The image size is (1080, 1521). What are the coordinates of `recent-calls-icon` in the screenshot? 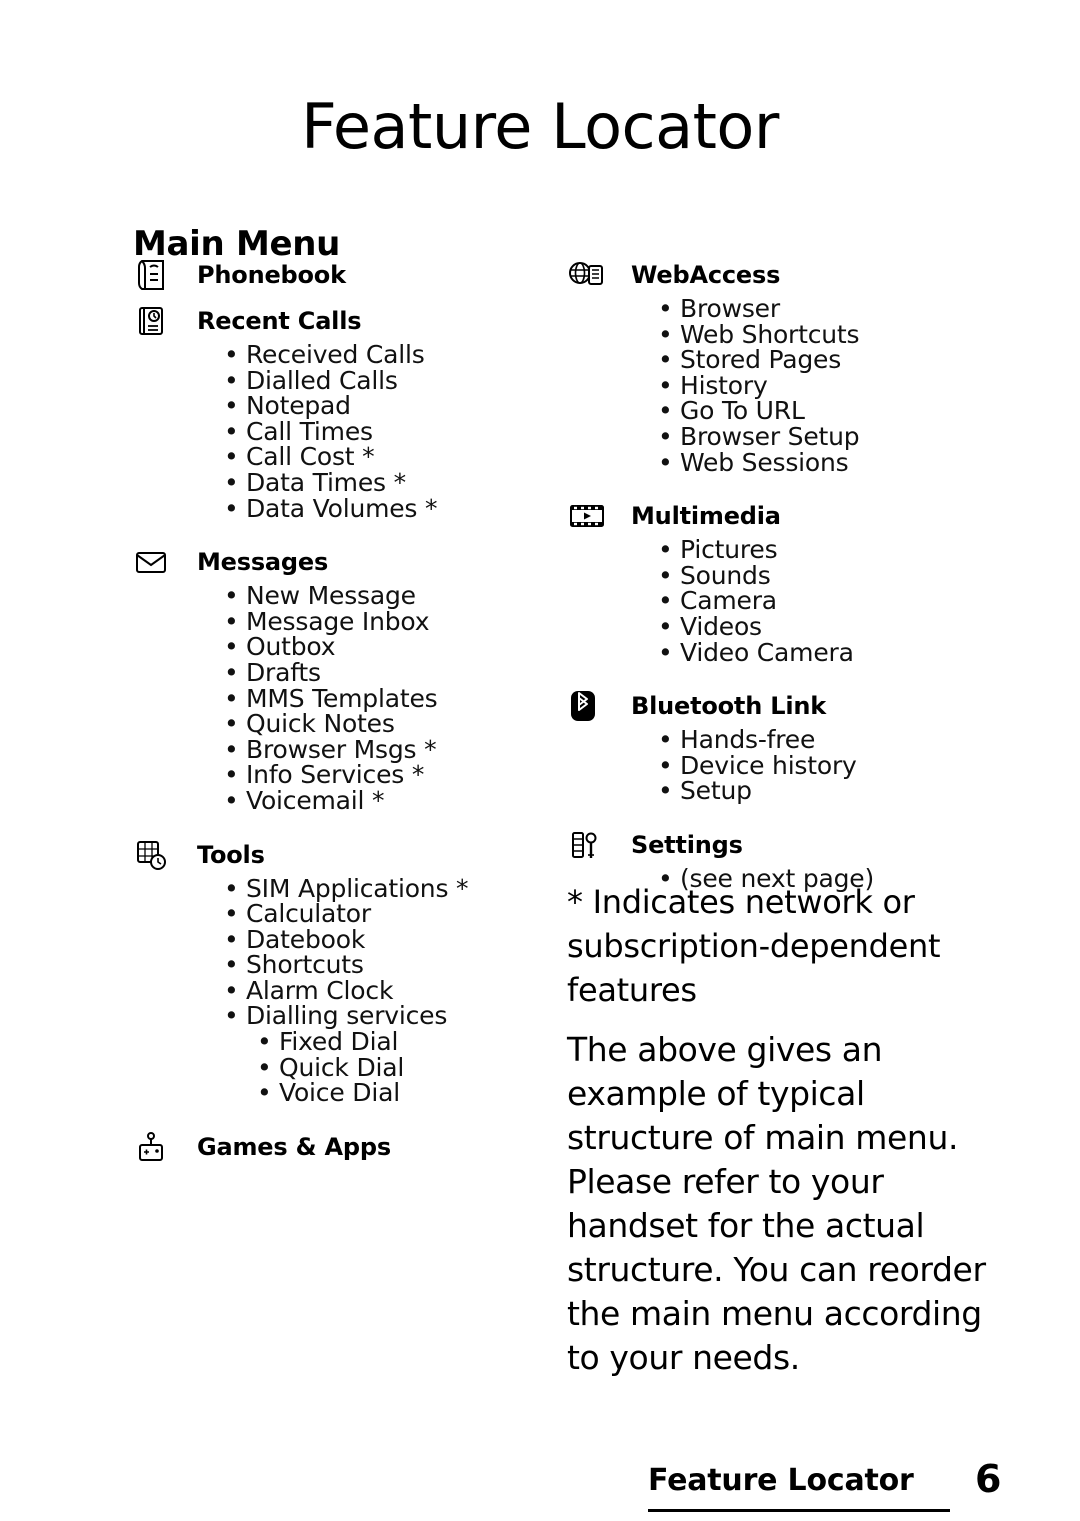 It's located at (153, 321).